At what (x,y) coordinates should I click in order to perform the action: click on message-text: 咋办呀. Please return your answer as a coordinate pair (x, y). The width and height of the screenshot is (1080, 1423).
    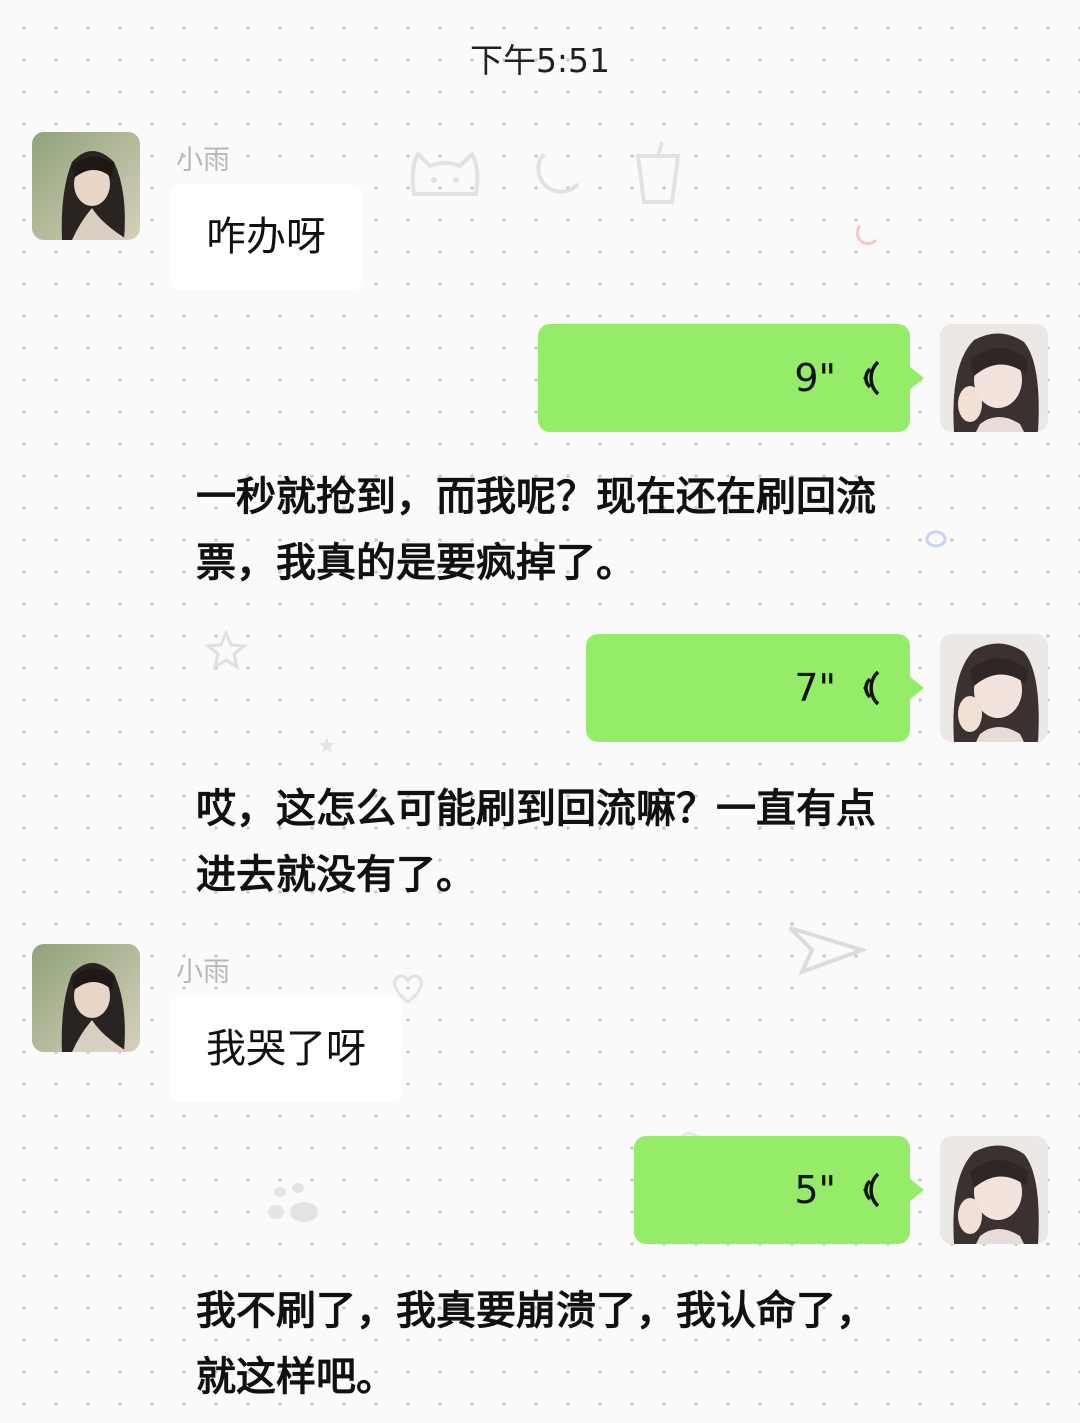
    Looking at the image, I should click on (266, 237).